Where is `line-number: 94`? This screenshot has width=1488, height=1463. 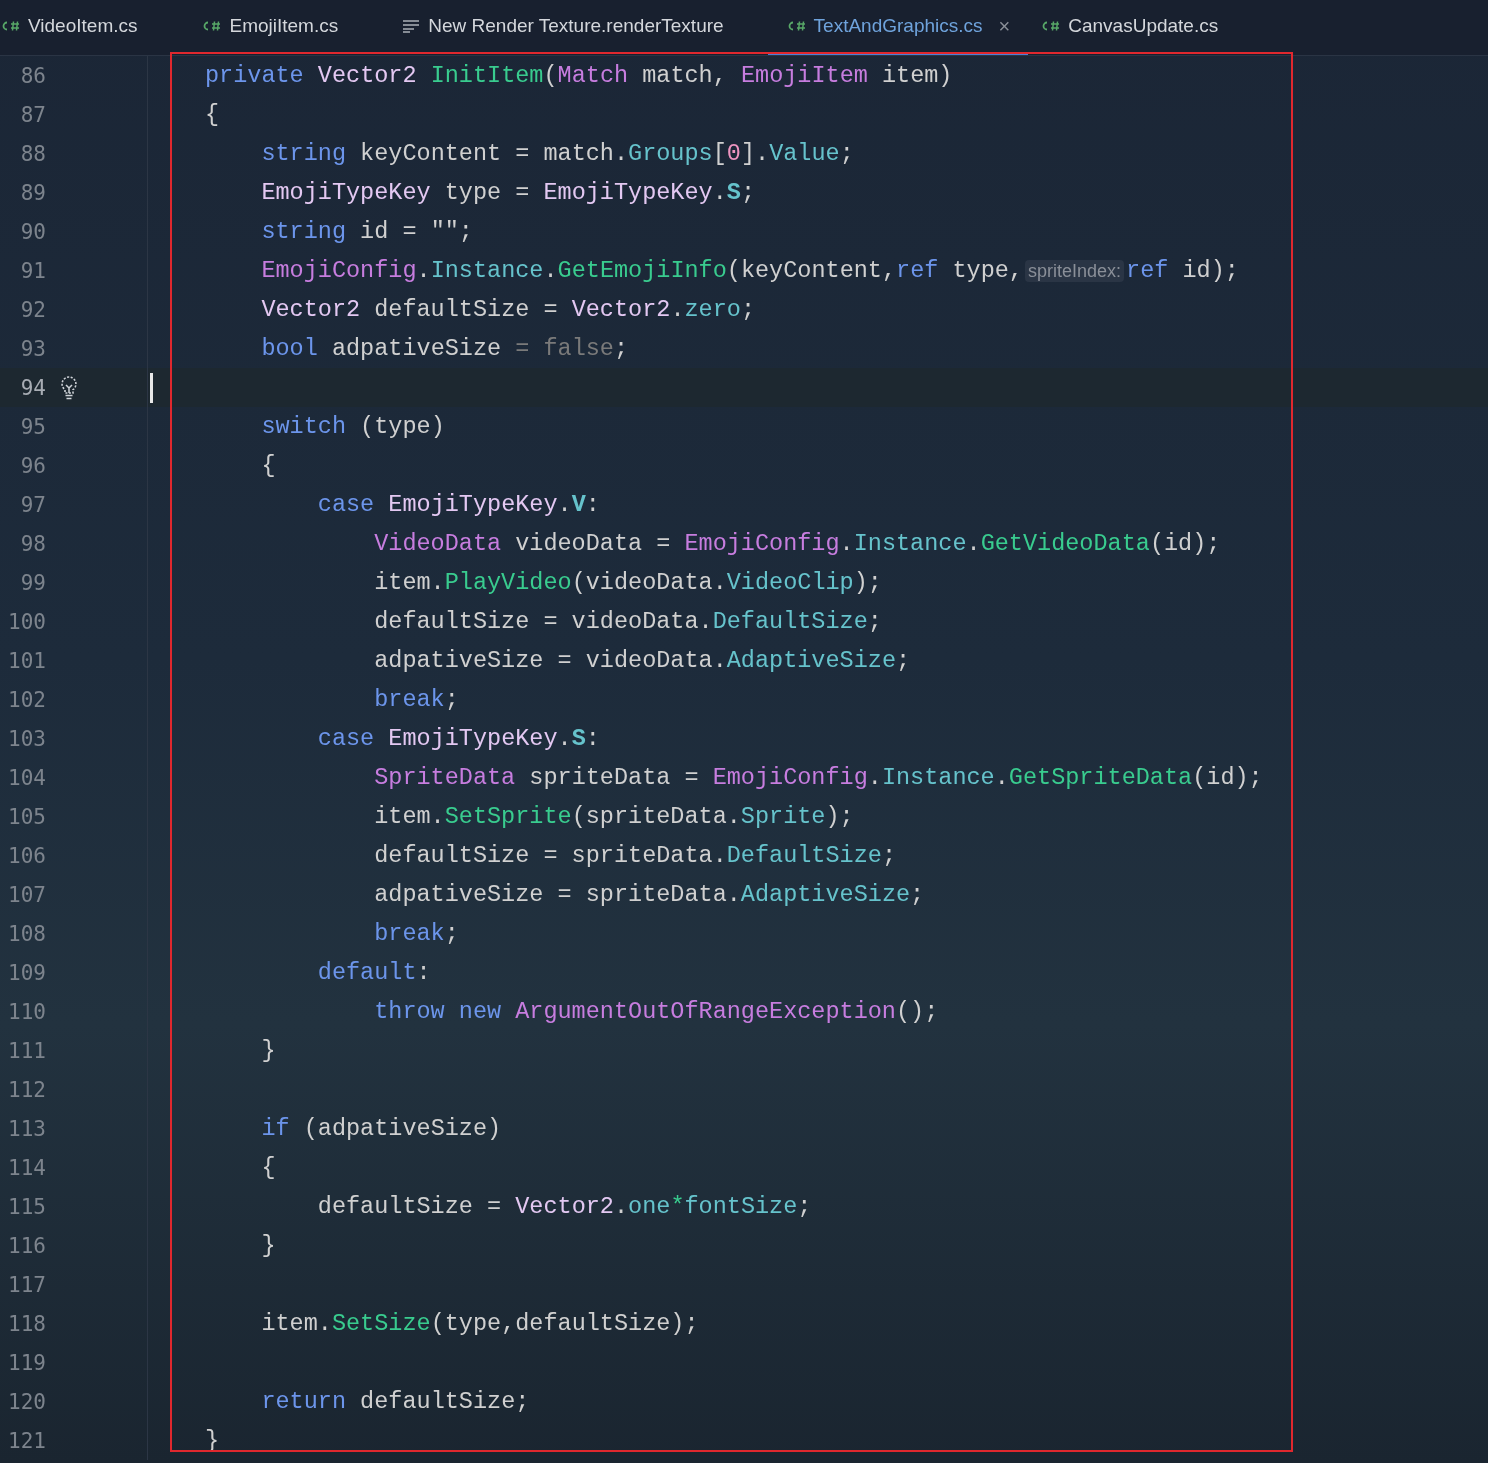
line-number: 94 is located at coordinates (32, 387).